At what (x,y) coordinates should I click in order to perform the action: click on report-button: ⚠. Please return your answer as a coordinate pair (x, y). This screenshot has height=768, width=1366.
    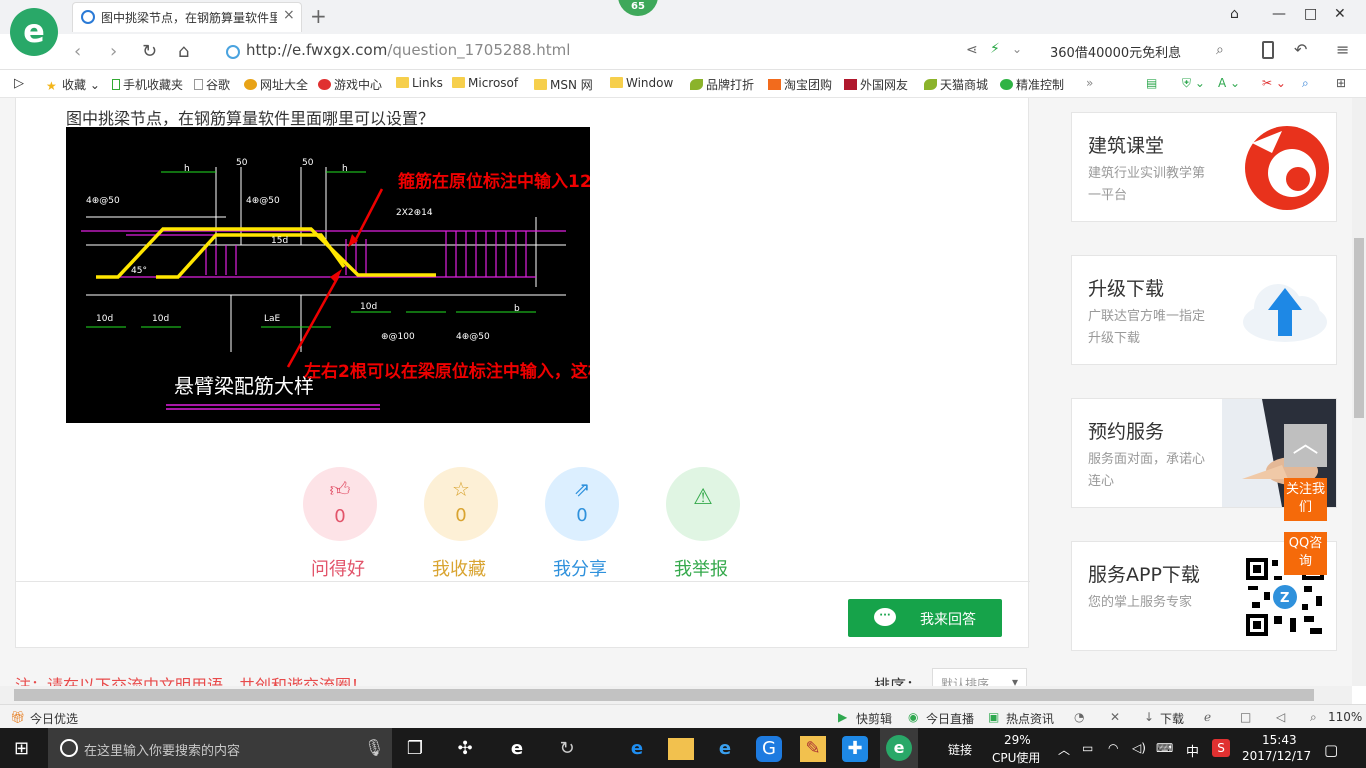
    Looking at the image, I should click on (703, 504).